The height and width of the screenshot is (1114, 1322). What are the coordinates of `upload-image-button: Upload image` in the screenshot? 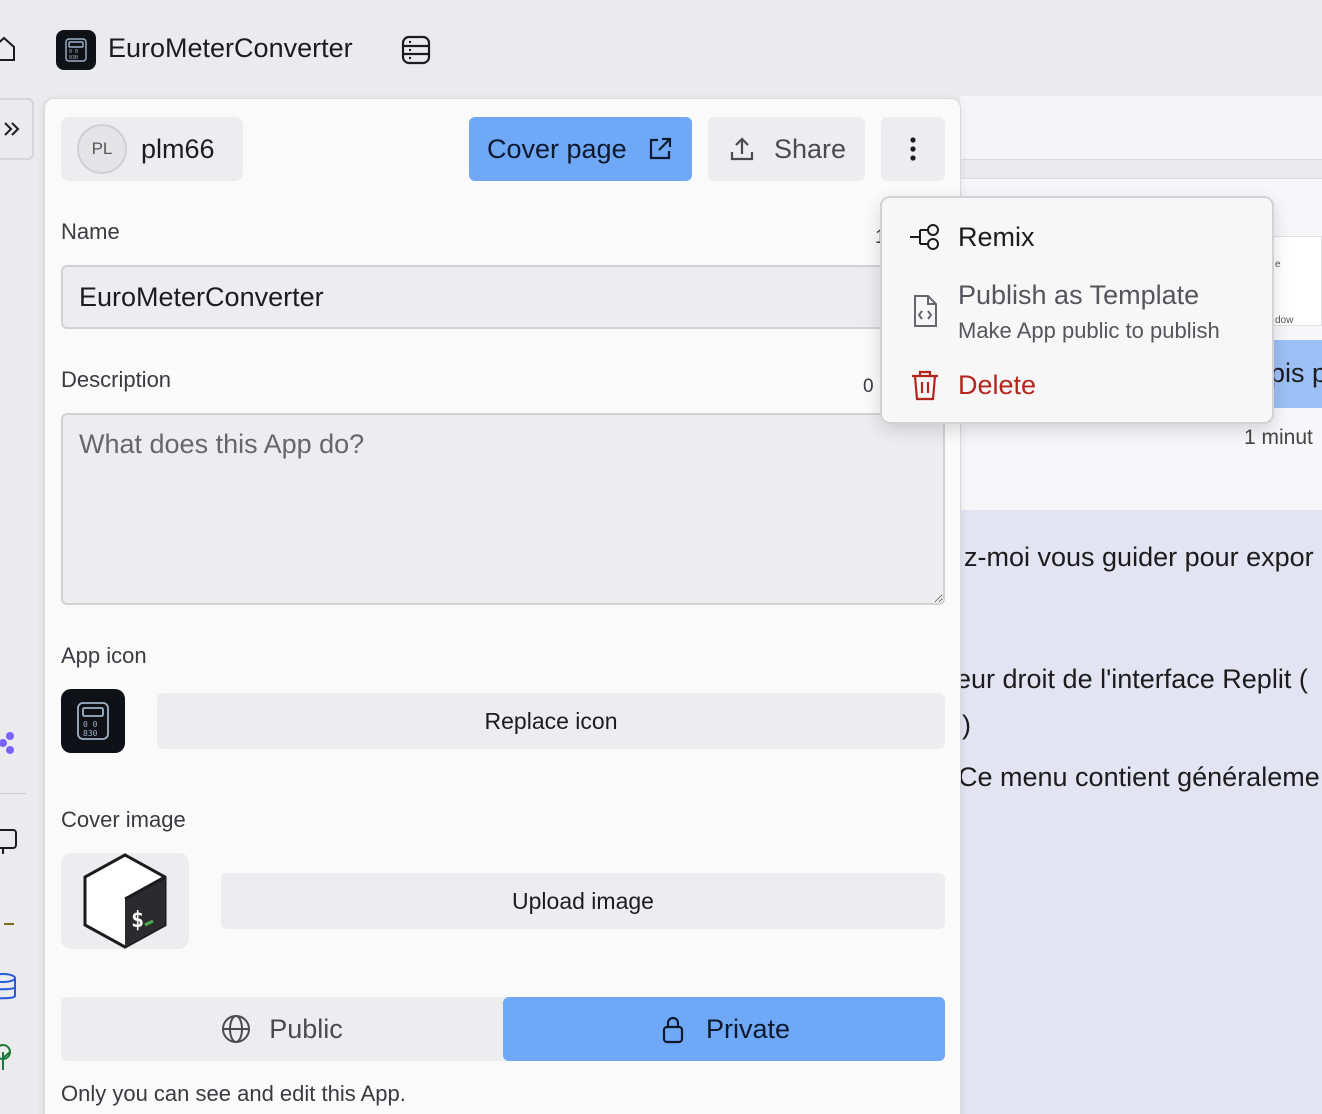 It's located at (583, 901).